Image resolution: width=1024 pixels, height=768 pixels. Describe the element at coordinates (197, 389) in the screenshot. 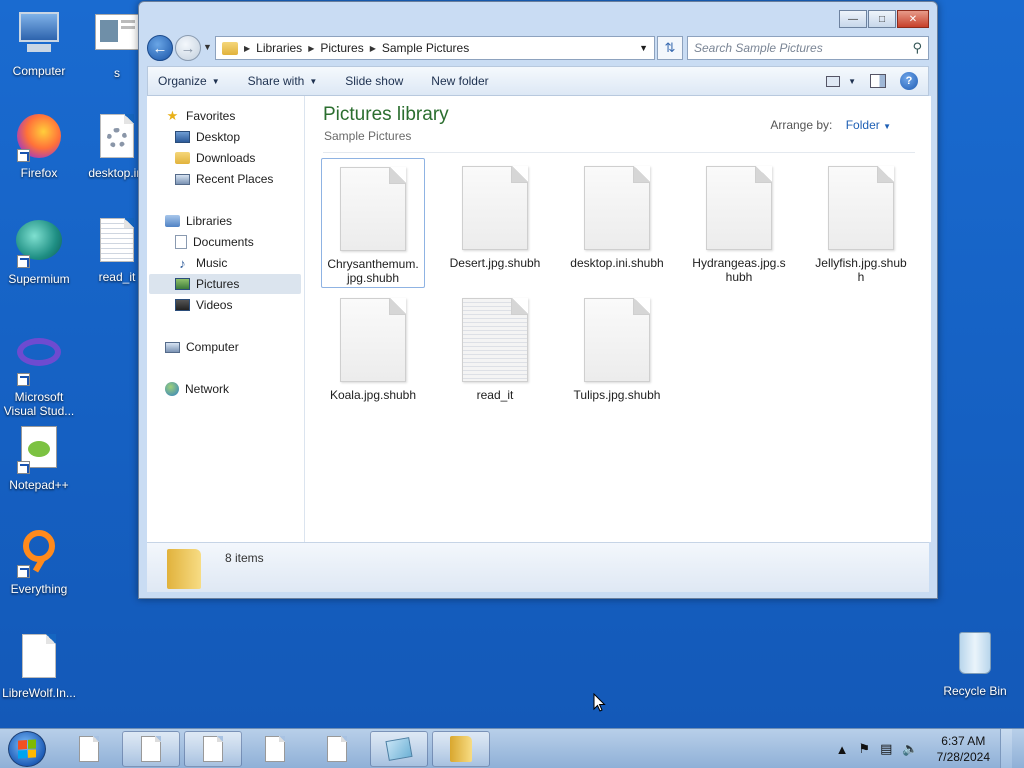

I see `nav-network: Network` at that location.